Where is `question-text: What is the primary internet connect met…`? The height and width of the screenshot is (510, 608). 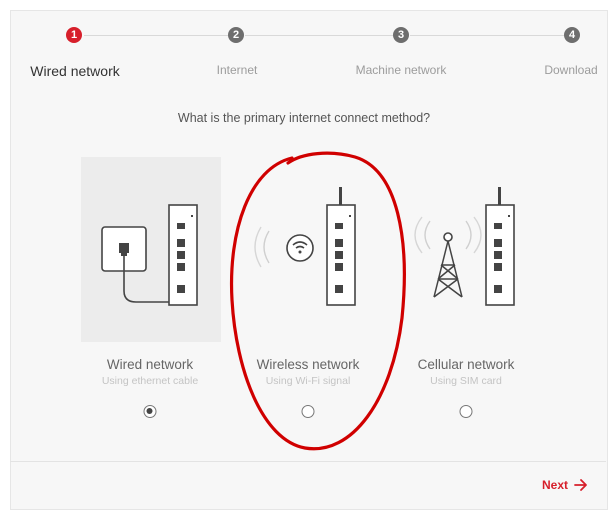
question-text: What is the primary internet connect met… is located at coordinates (304, 118).